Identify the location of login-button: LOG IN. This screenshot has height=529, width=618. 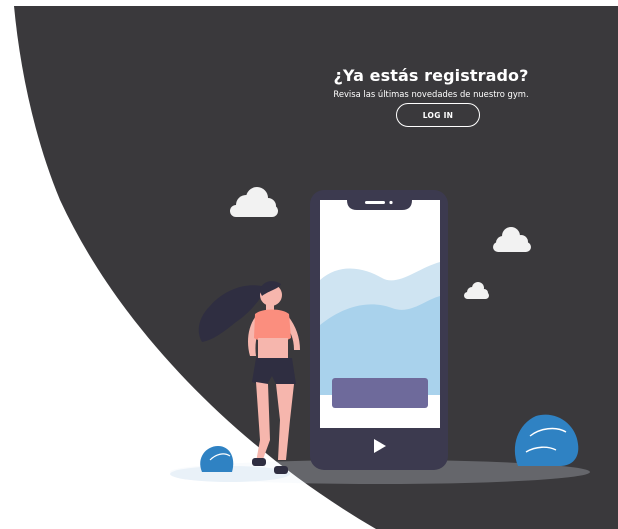
(438, 115).